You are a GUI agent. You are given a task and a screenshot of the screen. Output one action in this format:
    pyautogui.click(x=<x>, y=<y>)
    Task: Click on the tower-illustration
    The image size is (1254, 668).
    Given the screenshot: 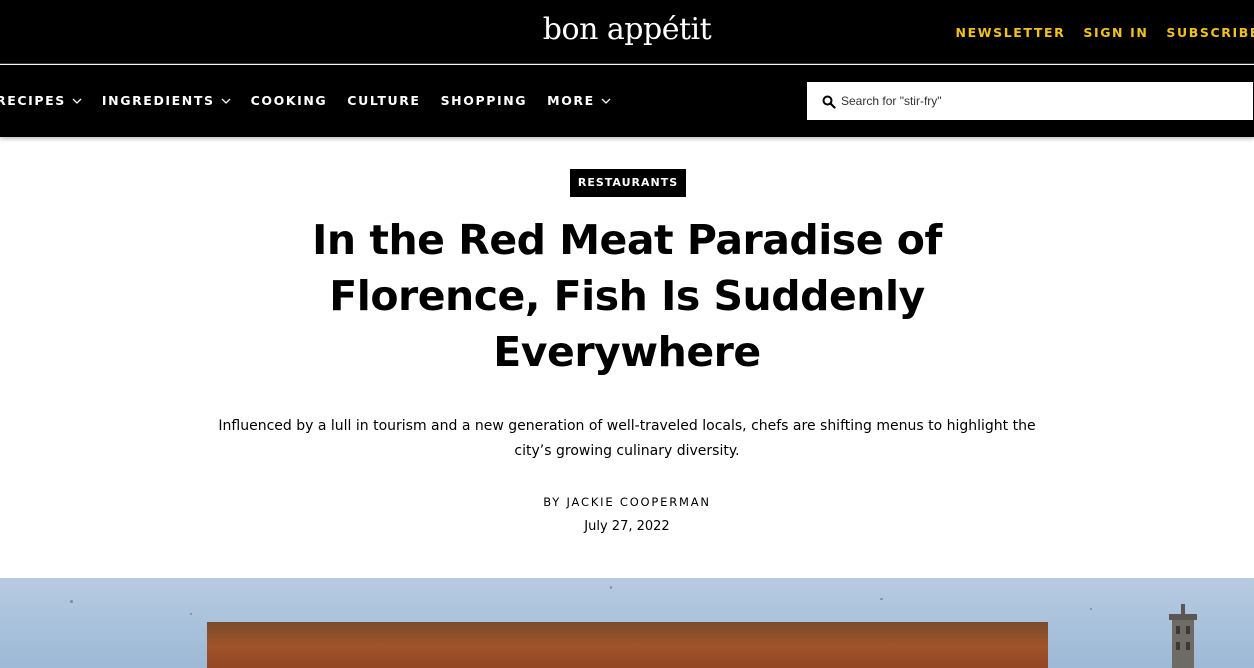 What is the action you would take?
    pyautogui.click(x=1183, y=636)
    